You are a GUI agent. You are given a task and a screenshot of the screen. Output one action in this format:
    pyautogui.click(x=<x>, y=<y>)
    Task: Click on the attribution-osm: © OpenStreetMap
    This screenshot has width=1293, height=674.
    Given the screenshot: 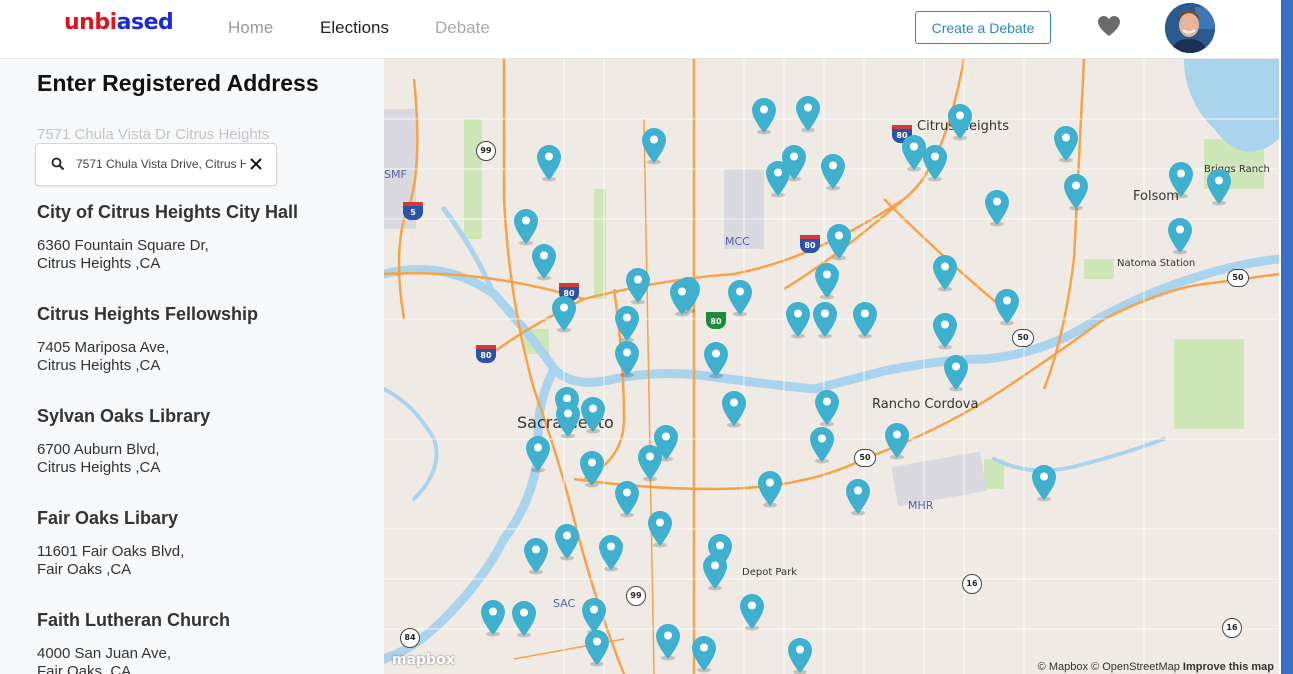 What is the action you would take?
    pyautogui.click(x=1135, y=667)
    